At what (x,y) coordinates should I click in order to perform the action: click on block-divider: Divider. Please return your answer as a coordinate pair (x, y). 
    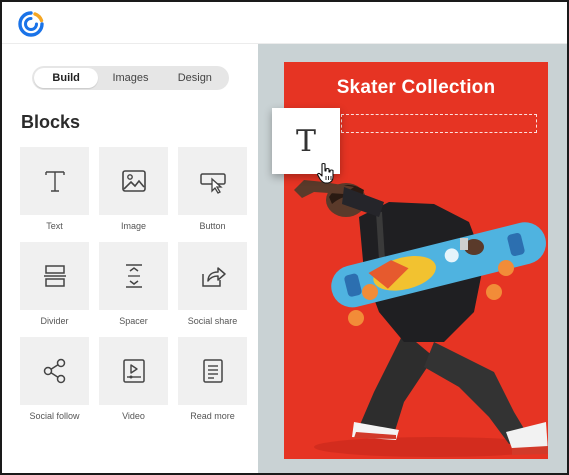
    Looking at the image, I should click on (54, 289).